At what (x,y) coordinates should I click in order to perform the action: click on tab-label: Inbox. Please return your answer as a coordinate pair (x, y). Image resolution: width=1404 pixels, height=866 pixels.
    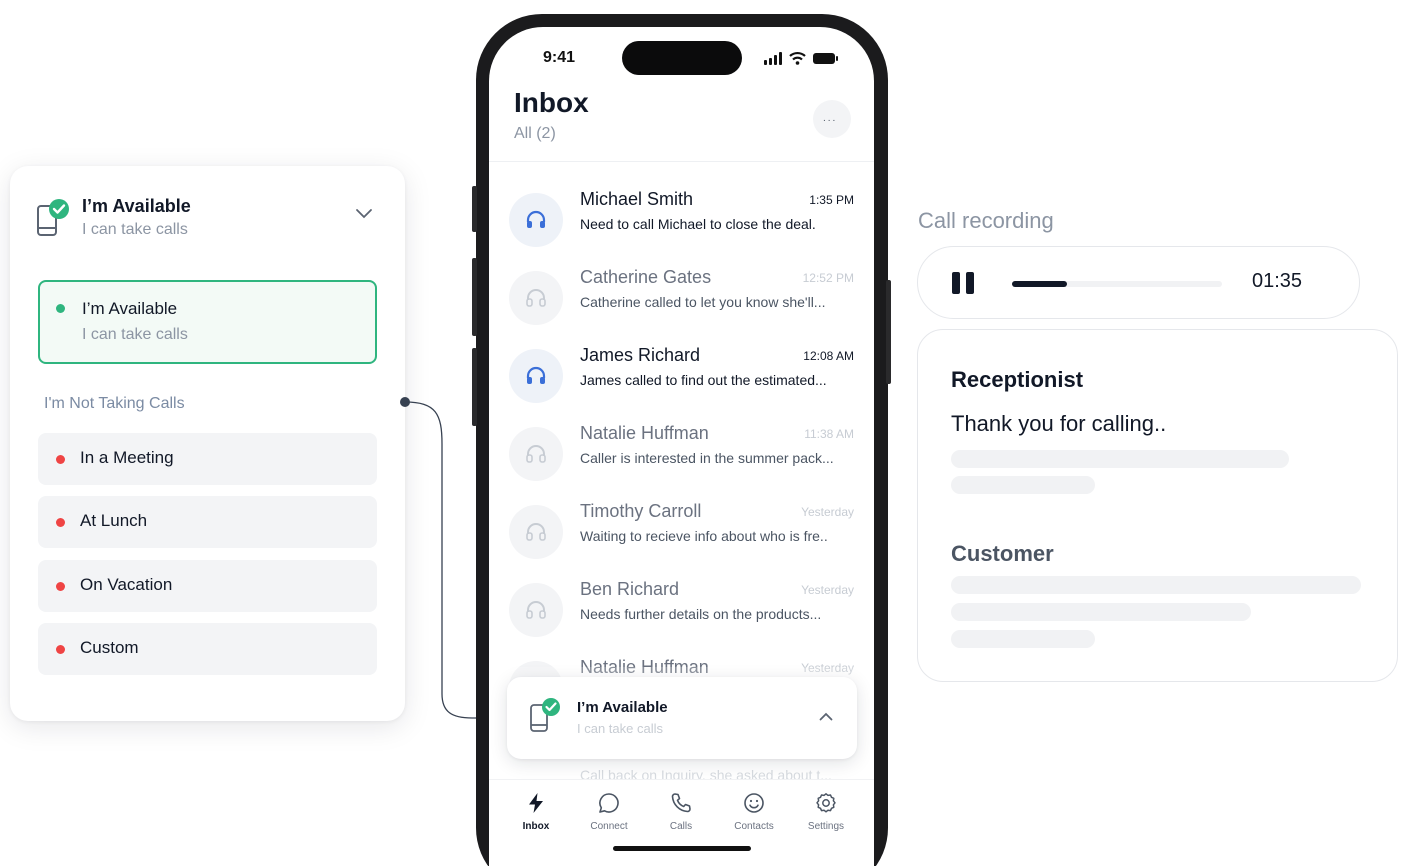
    Looking at the image, I should click on (536, 826).